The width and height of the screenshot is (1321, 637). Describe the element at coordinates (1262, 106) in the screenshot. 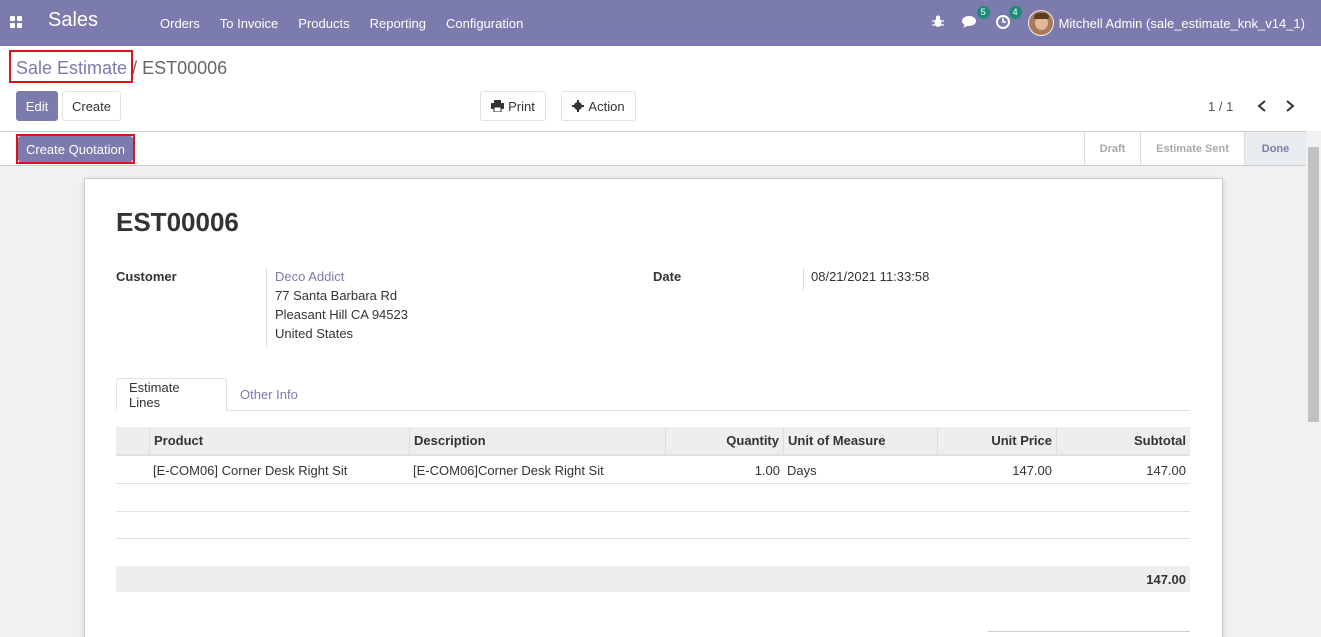

I see `pager-previous-icon` at that location.